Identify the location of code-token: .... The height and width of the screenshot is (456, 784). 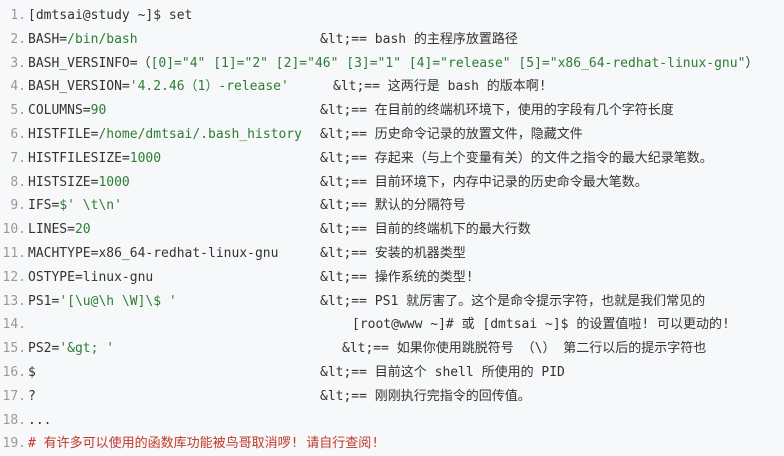
(40, 420).